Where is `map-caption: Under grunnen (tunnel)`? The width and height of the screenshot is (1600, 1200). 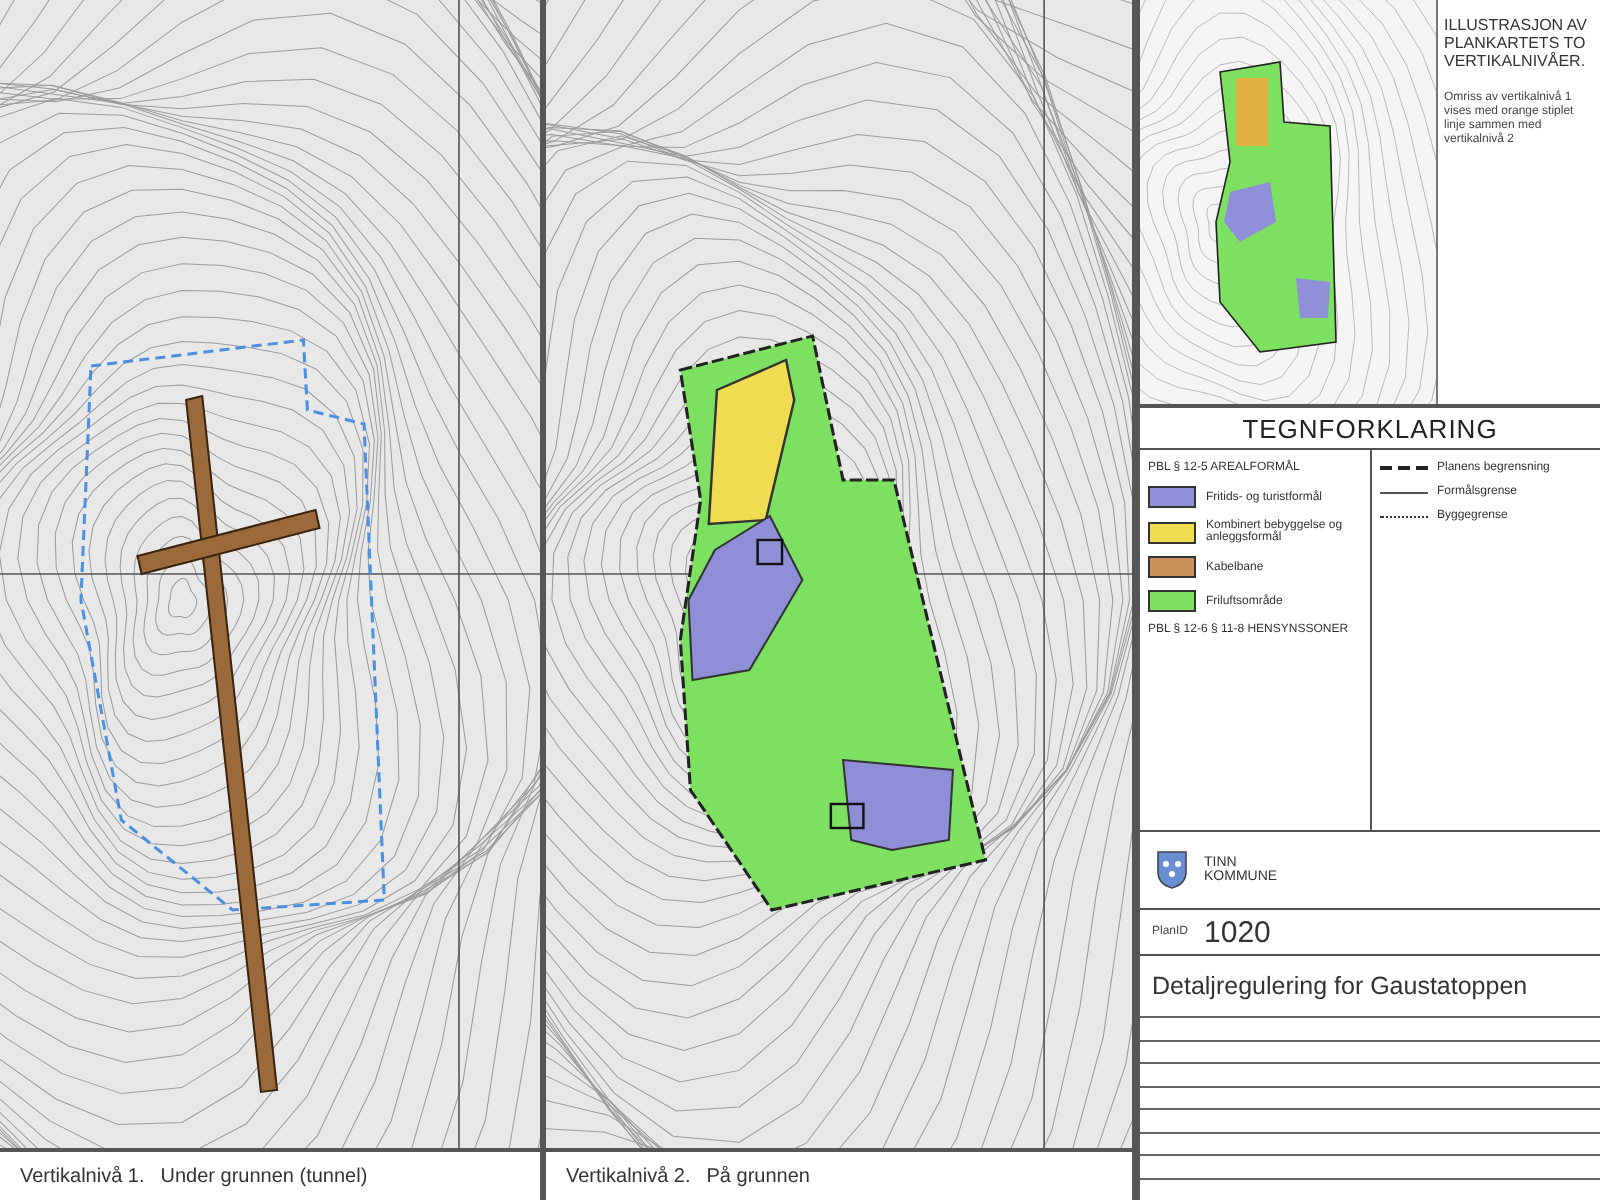 map-caption: Under grunnen (tunnel) is located at coordinates (264, 1176).